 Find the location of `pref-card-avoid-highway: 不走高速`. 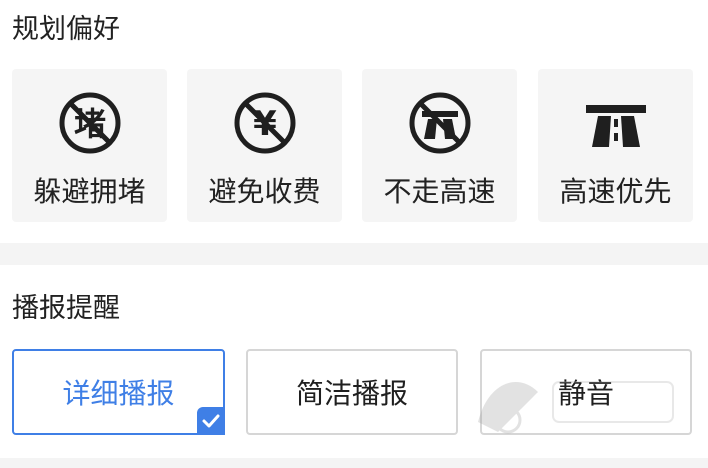

pref-card-avoid-highway: 不走高速 is located at coordinates (439, 145).